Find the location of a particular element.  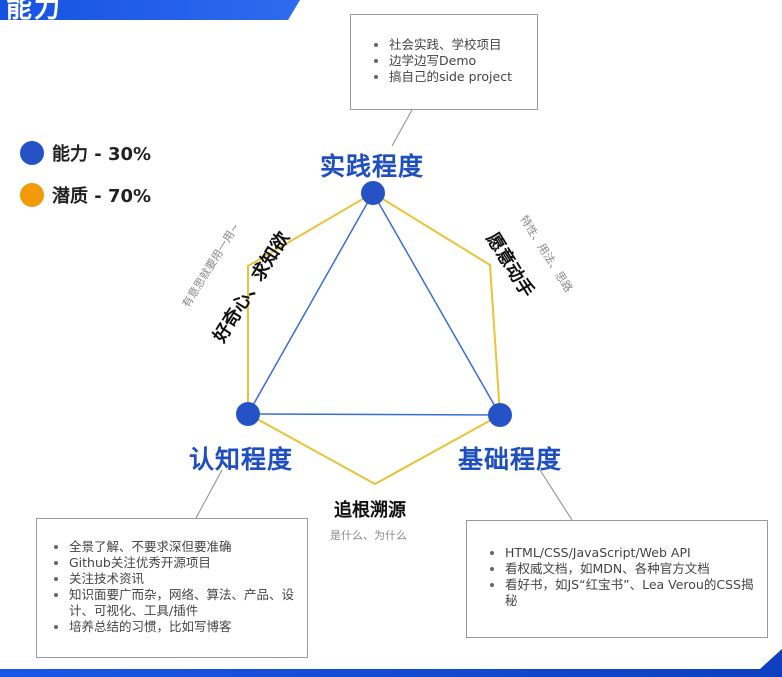

practice-label: 实践程度 is located at coordinates (372, 166).